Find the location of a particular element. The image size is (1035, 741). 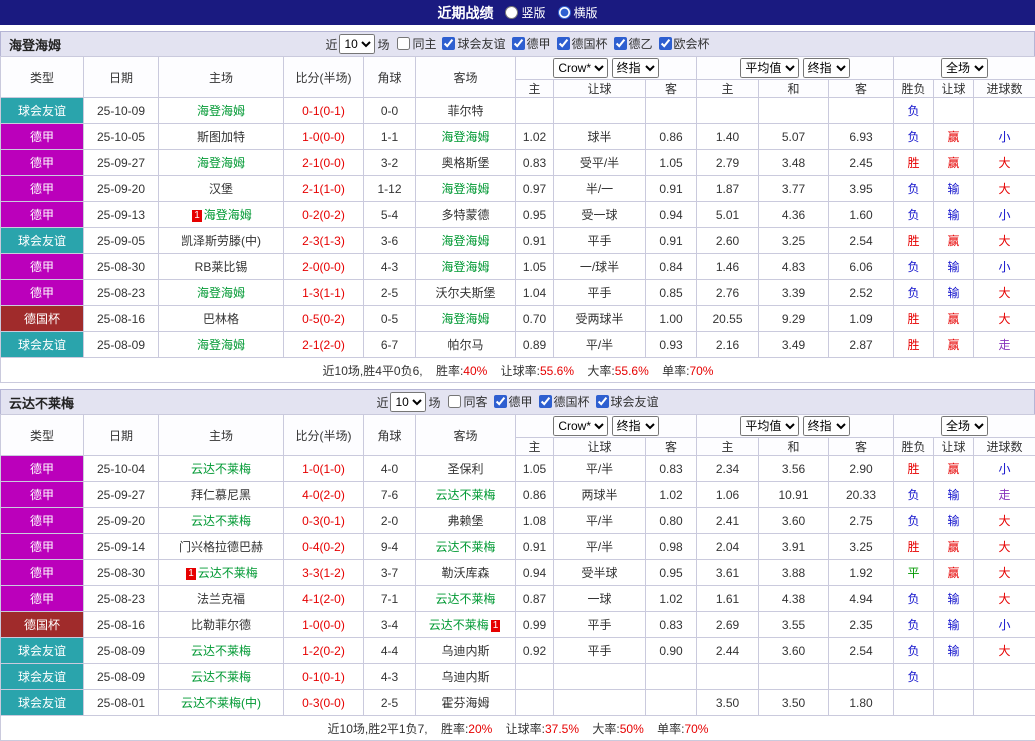

avg-draw: 3.48 is located at coordinates (794, 163).